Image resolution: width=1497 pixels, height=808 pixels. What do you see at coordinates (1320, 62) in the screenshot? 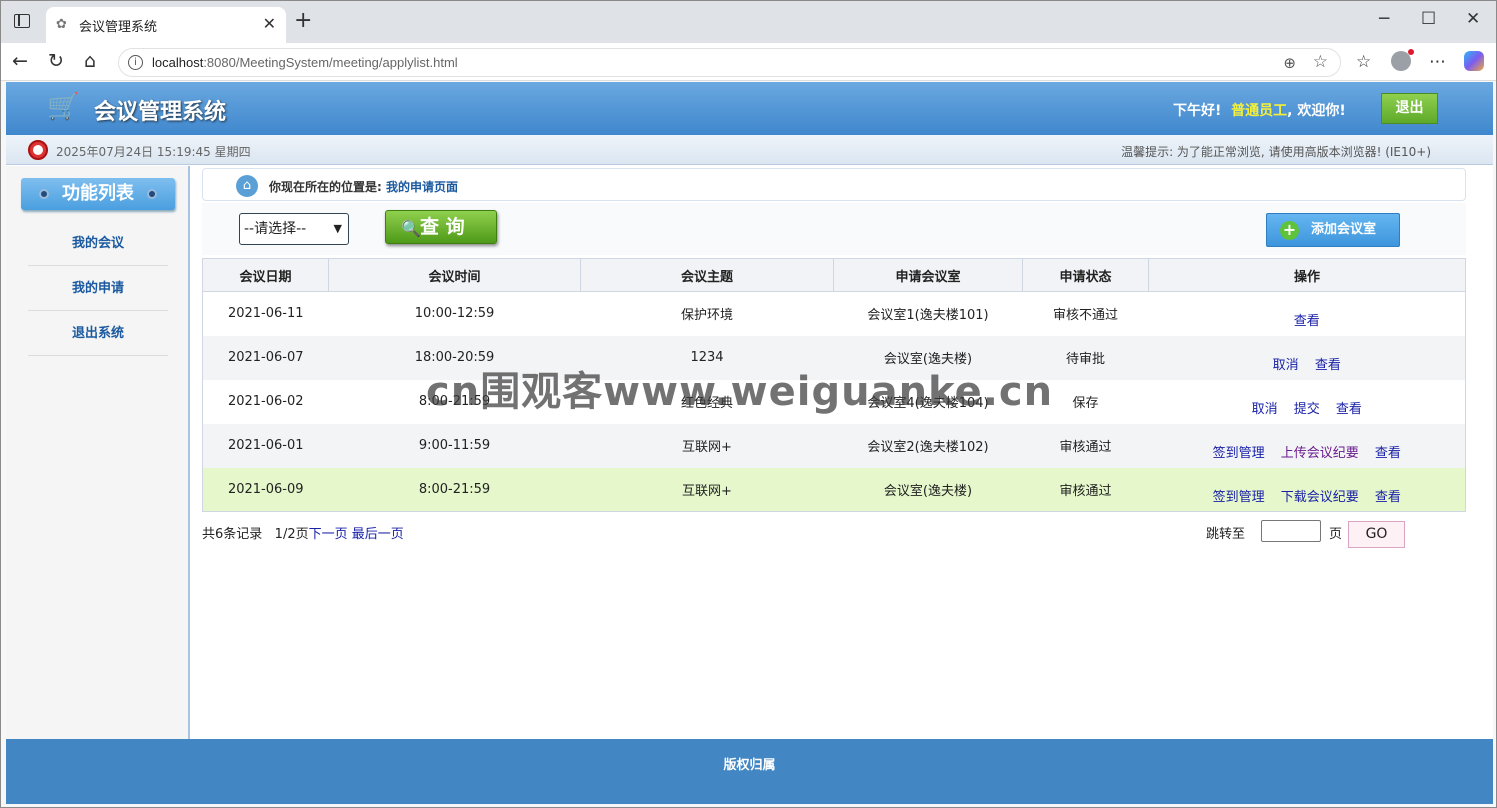
I see `favorite-star-icon: ☆` at bounding box center [1320, 62].